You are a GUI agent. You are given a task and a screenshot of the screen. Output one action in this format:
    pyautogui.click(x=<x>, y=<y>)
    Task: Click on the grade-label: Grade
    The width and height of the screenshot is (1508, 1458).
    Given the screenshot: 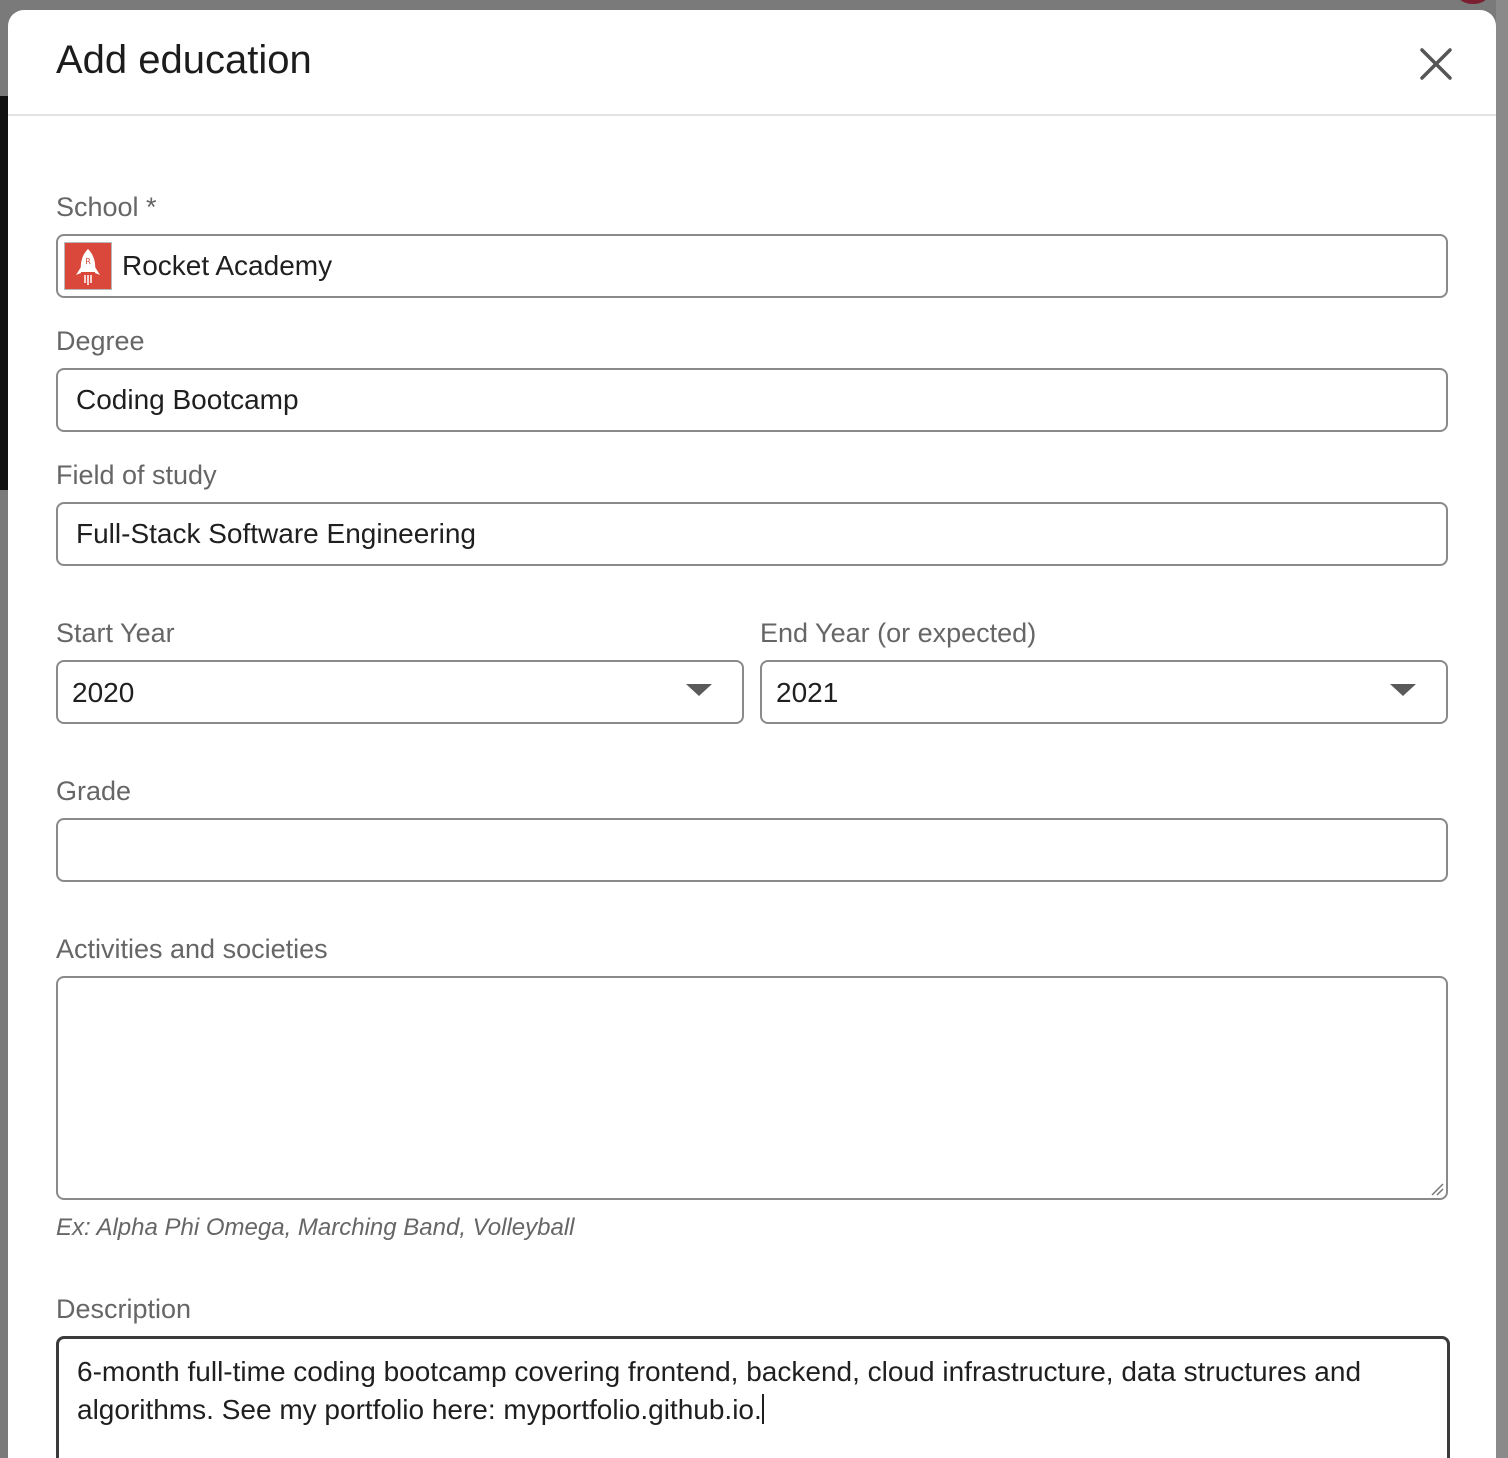 What is the action you would take?
    pyautogui.click(x=94, y=791)
    